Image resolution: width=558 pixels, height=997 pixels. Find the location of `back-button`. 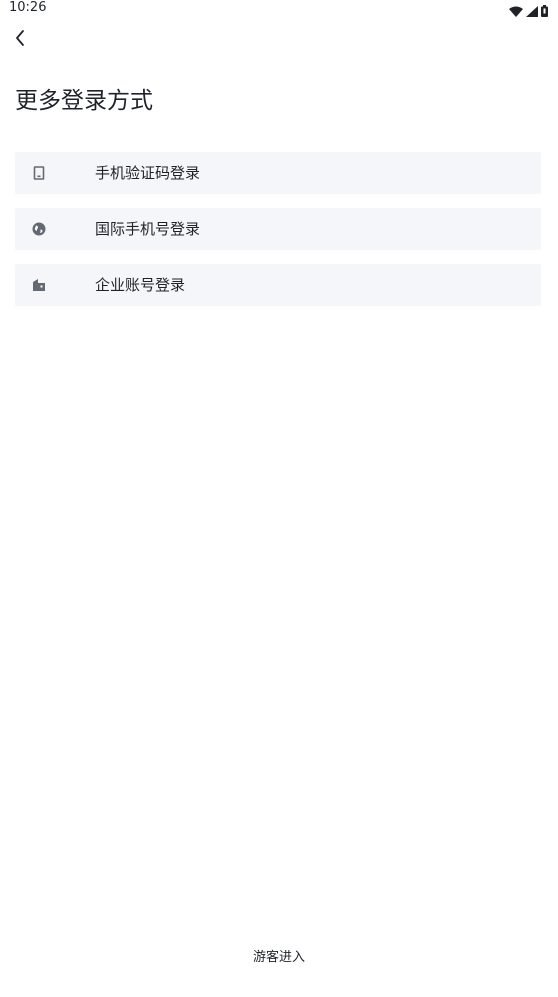

back-button is located at coordinates (20, 40).